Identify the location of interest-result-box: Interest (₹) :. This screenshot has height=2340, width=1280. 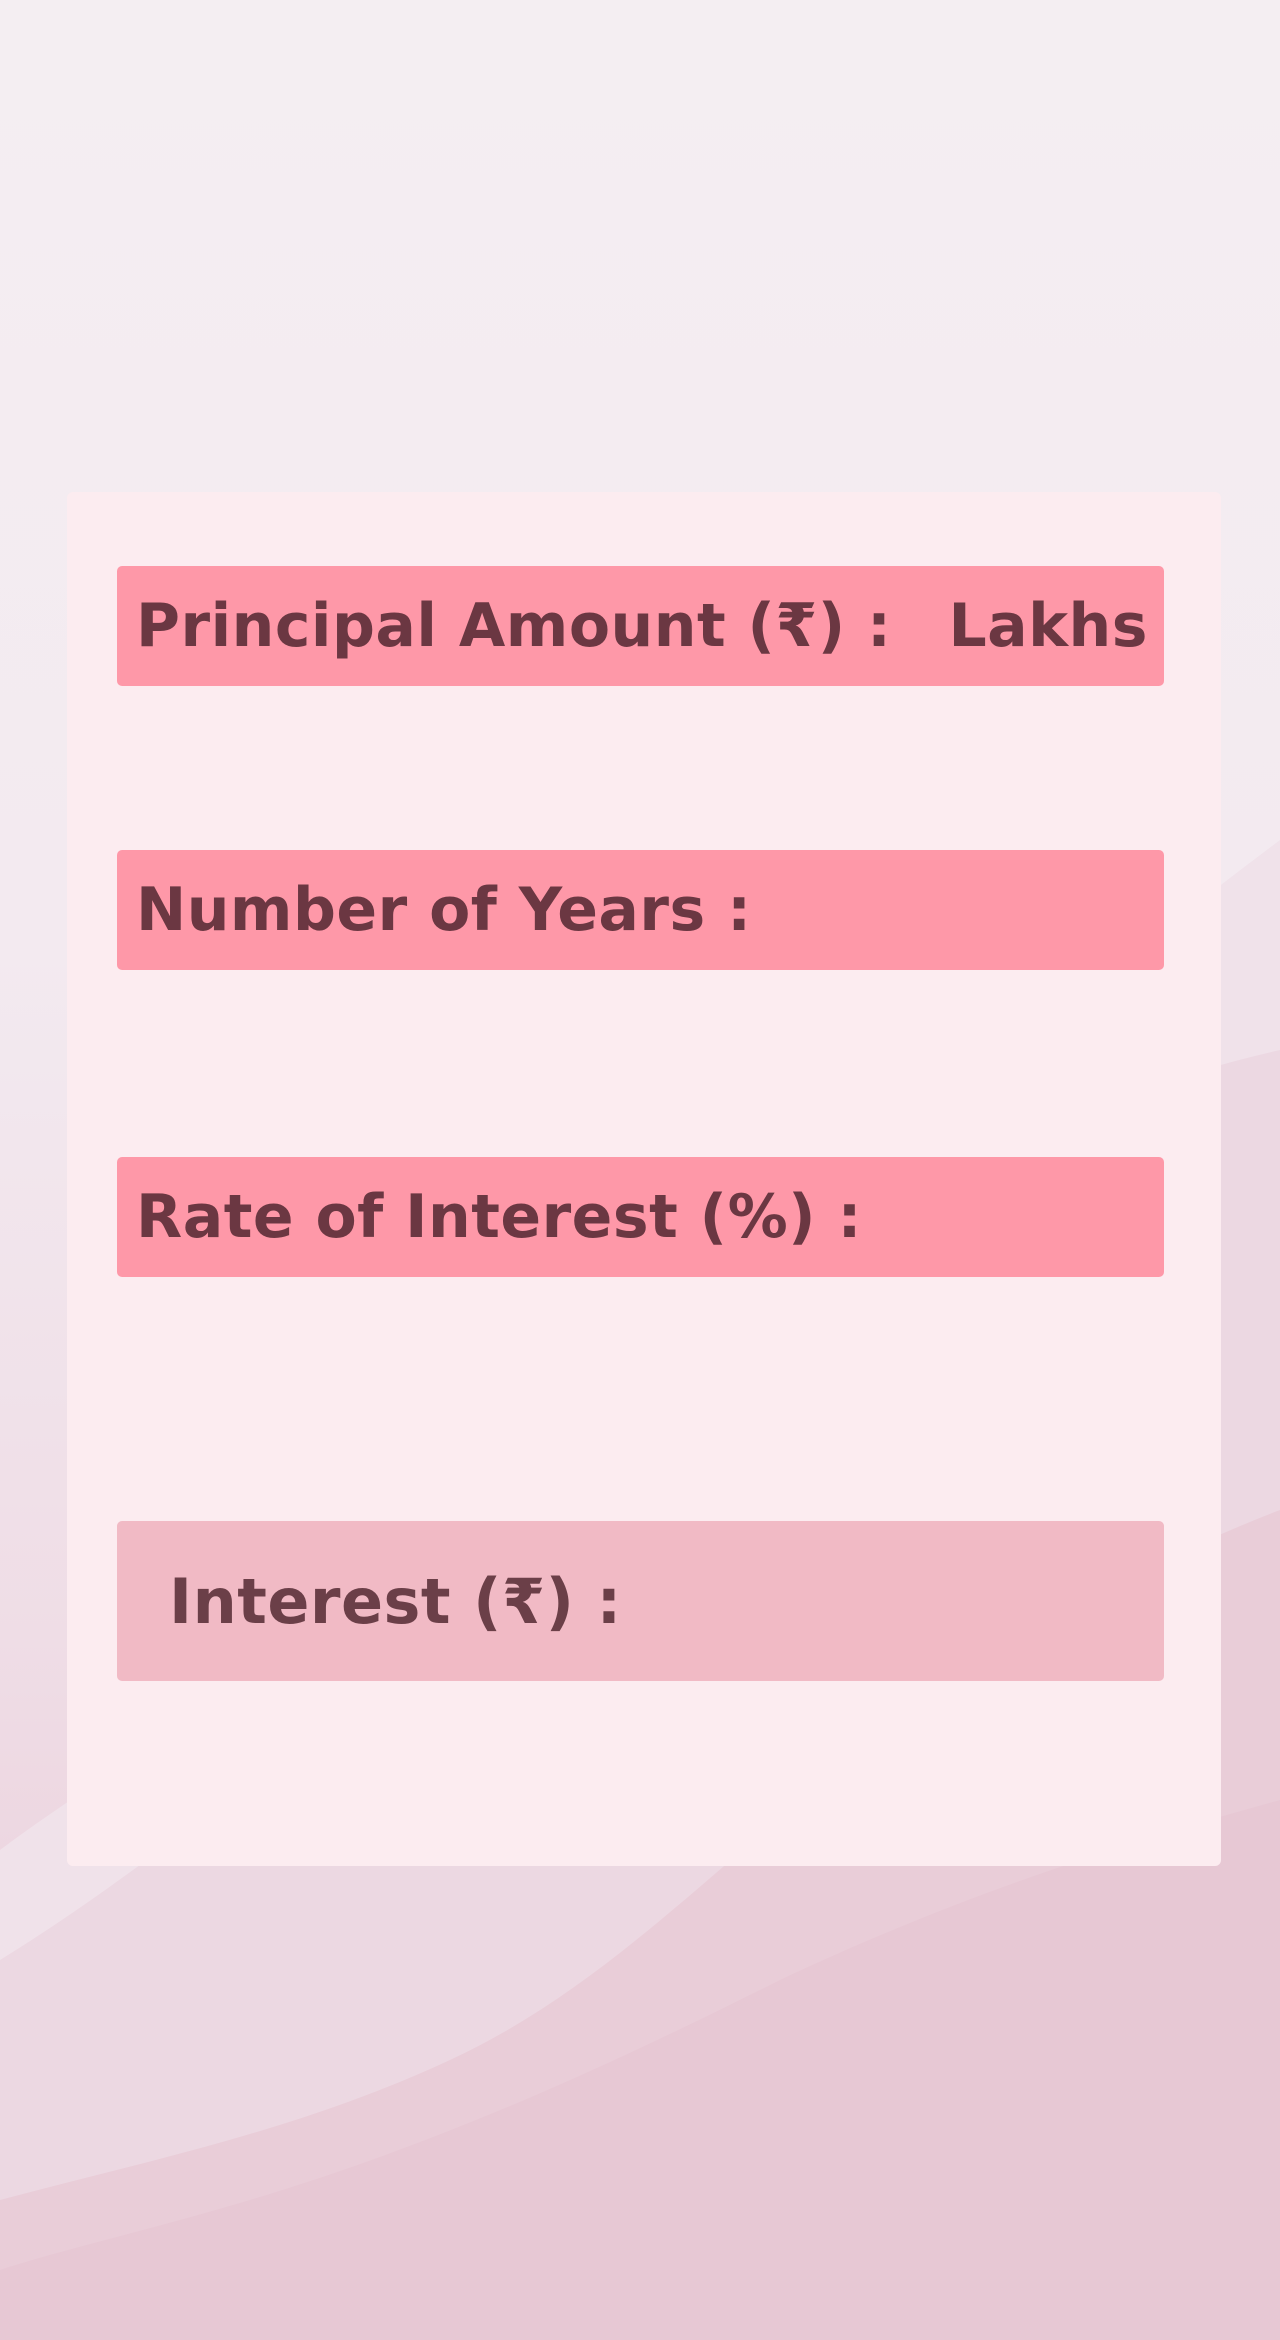
(640, 1601).